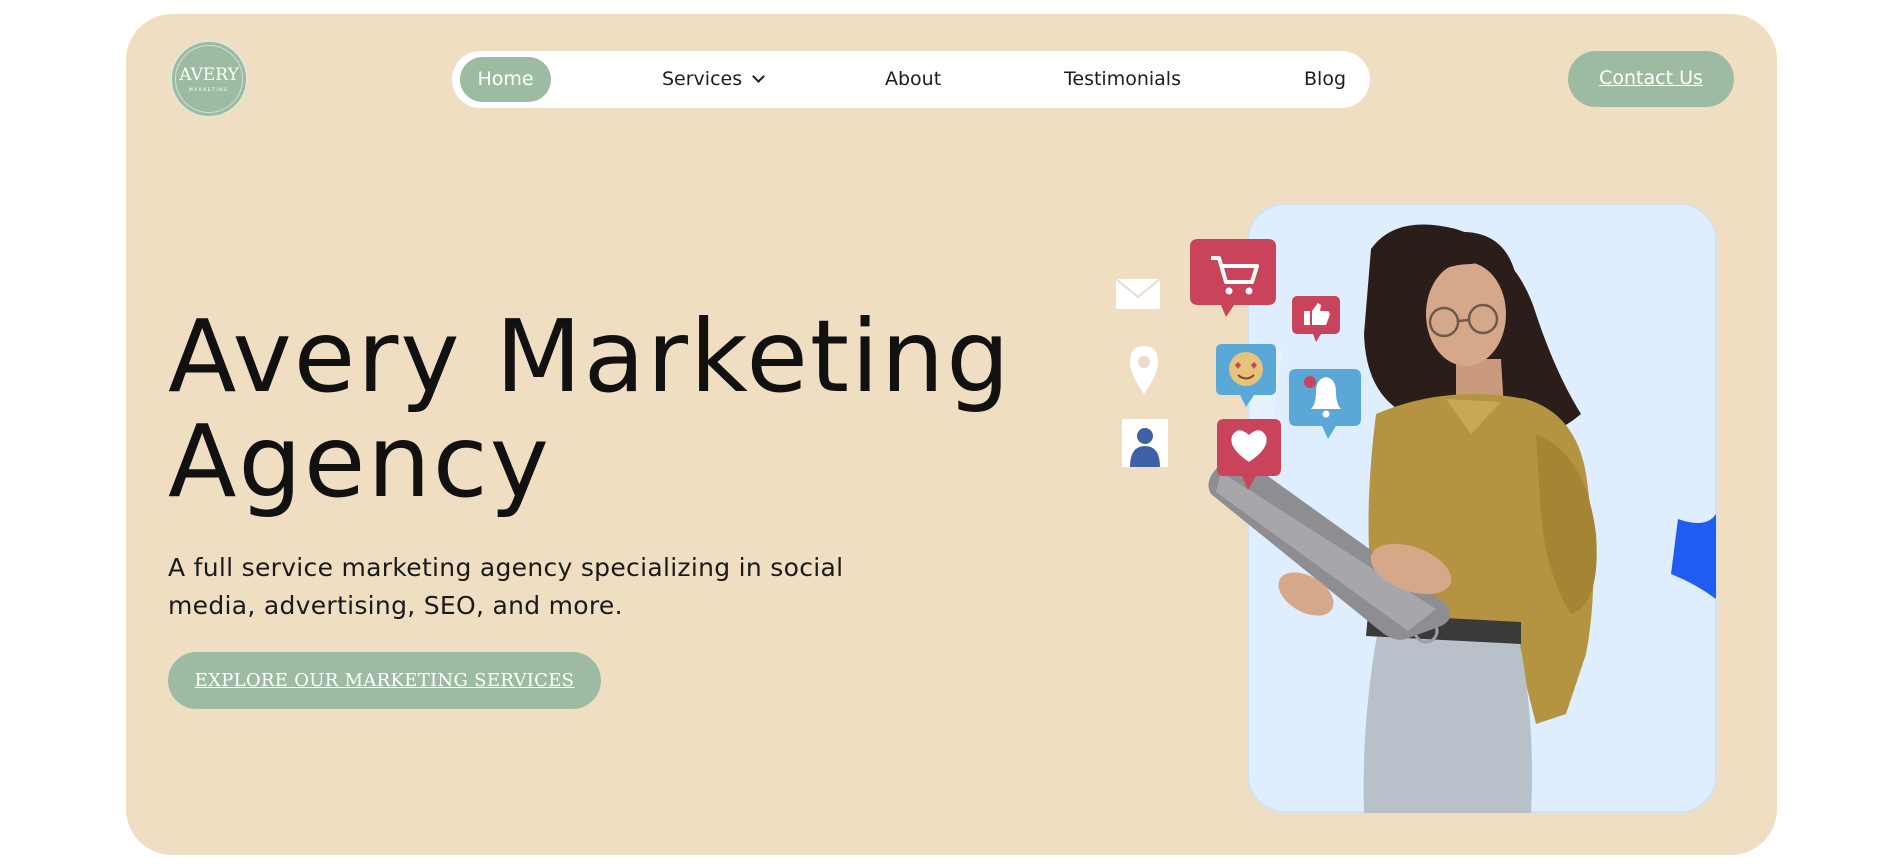 The image size is (1890, 868). Describe the element at coordinates (1233, 278) in the screenshot. I see `shopping-cart-icon` at that location.